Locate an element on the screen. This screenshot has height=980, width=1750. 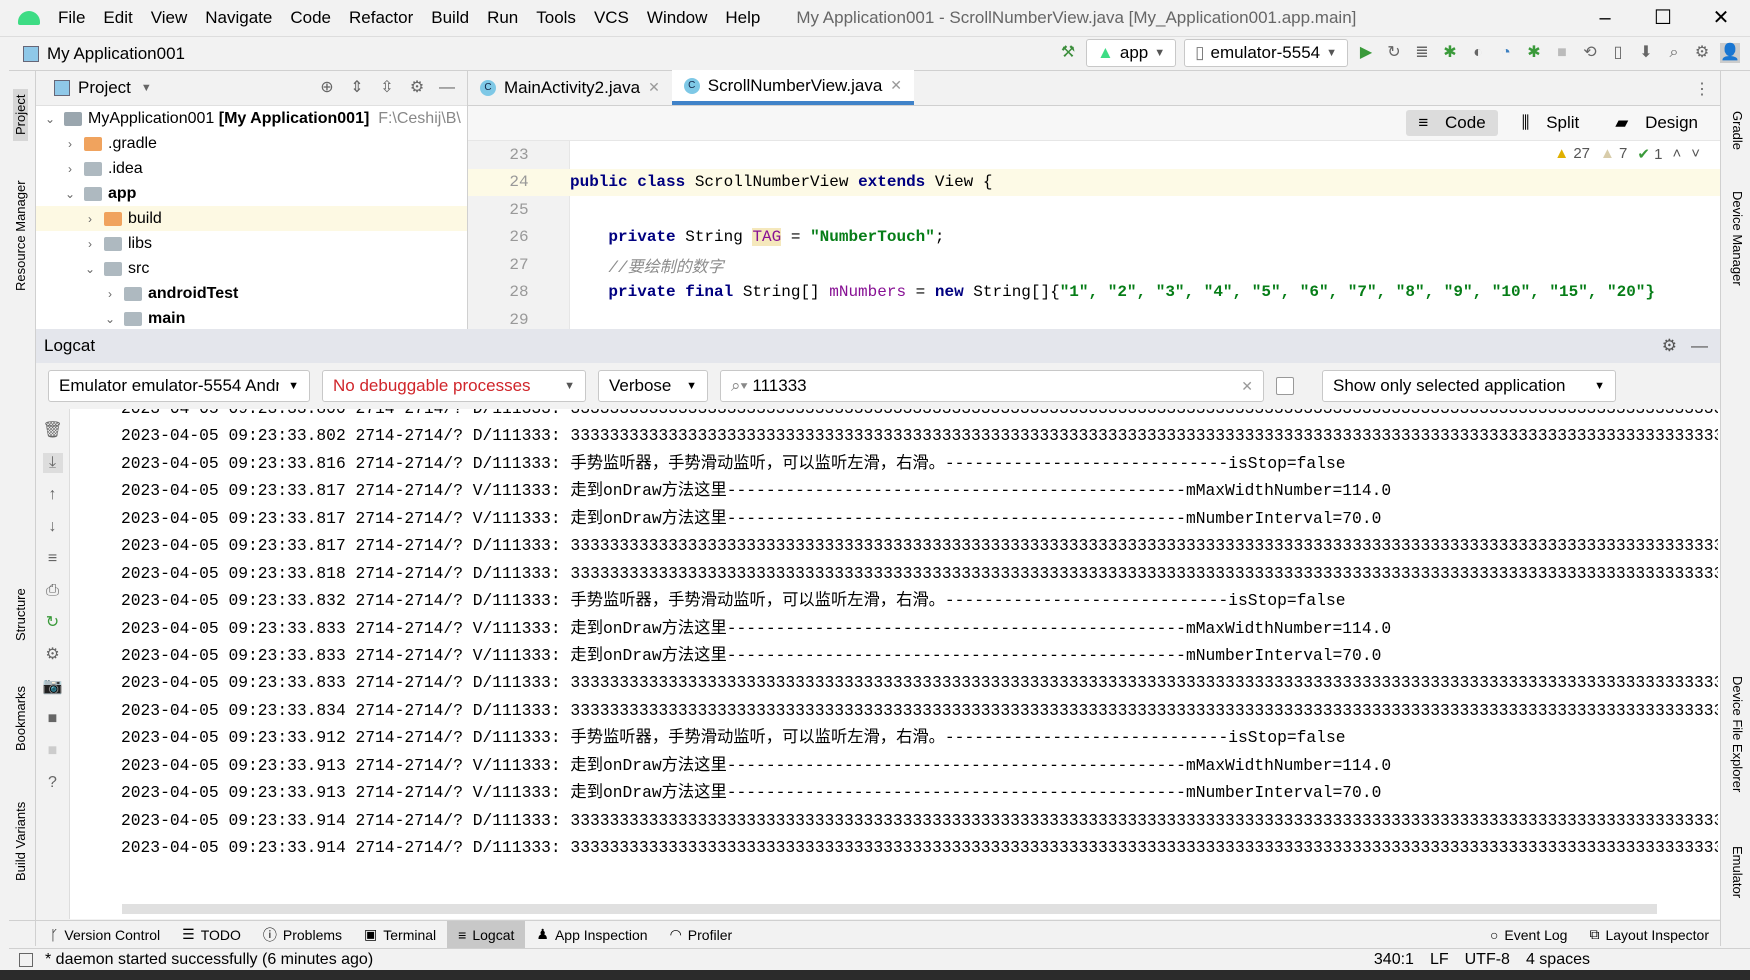
clear-logcat-icon: 🗑 is located at coordinates (53, 431).